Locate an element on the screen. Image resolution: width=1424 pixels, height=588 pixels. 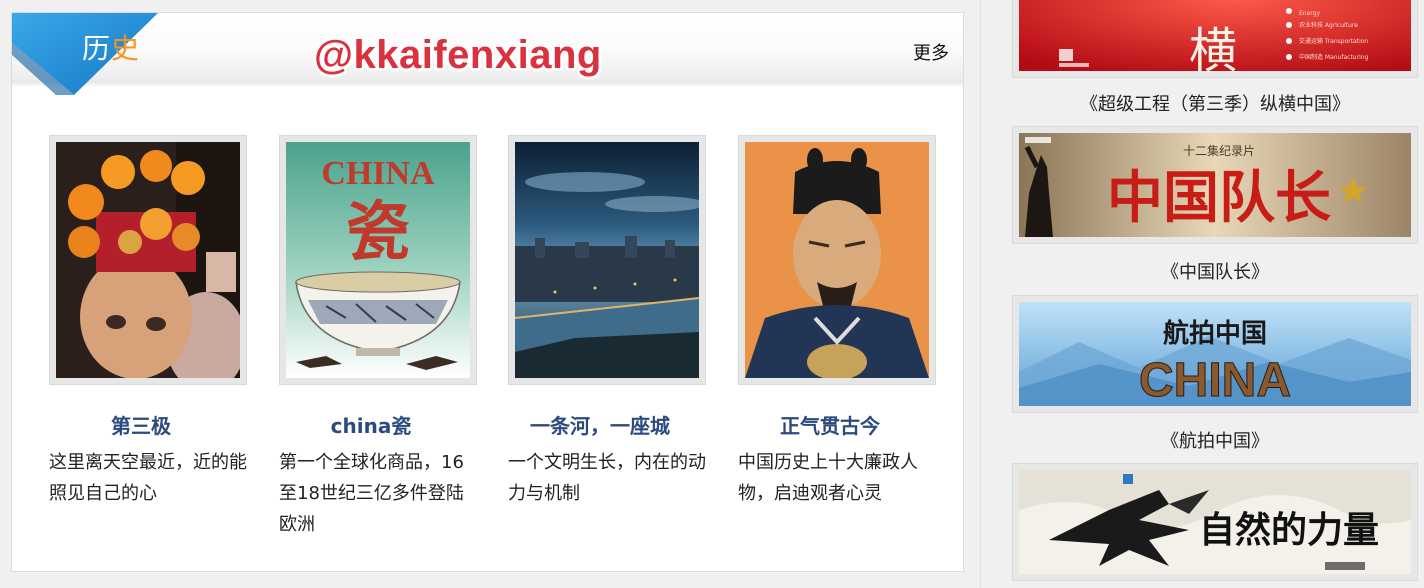
program-title: 第三极 is located at coordinates (141, 424).